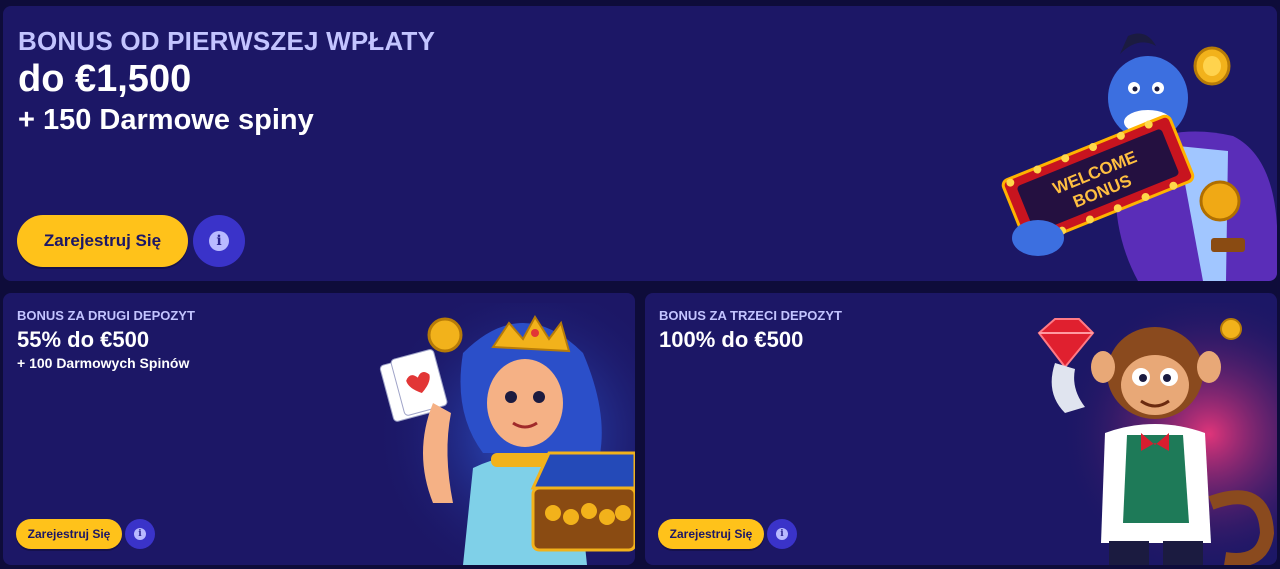  Describe the element at coordinates (504, 434) in the screenshot. I see `princess-treasure-illustration` at that location.